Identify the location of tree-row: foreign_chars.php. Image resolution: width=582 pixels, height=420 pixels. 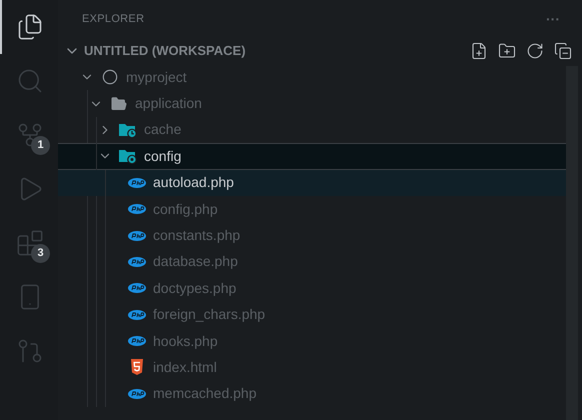
(312, 315).